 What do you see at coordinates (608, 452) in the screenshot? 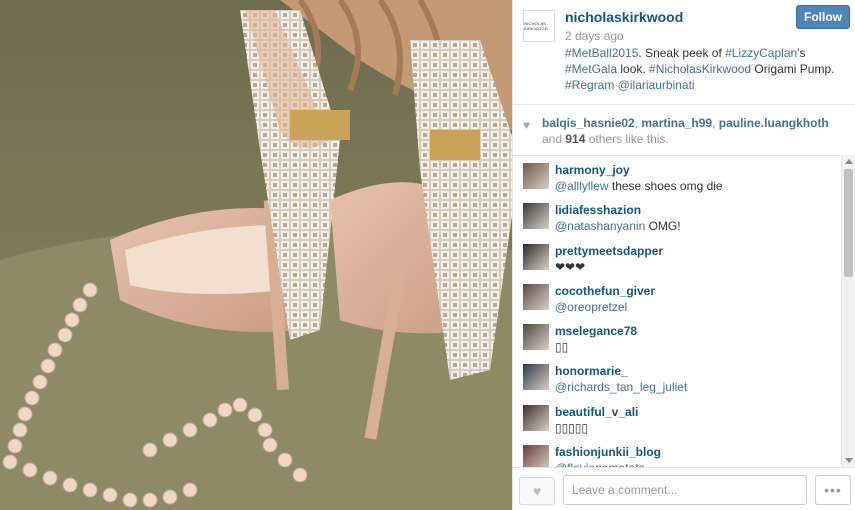
I see `commenter-username: fashionjunkii_blog` at bounding box center [608, 452].